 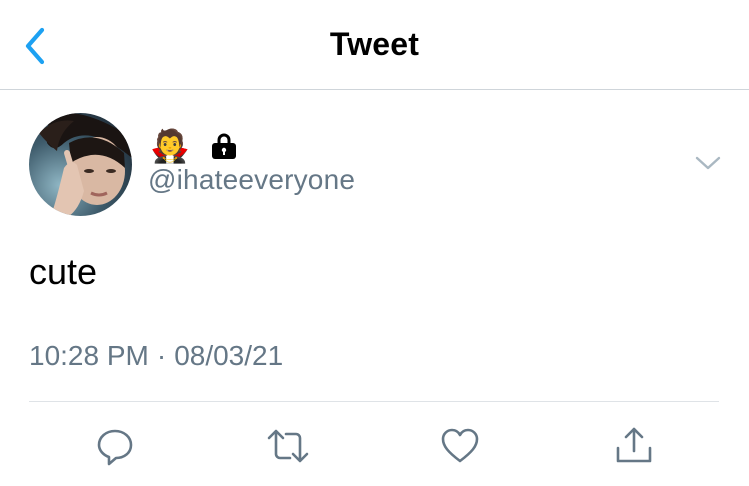 I want to click on tweet-text: cute, so click(x=63, y=271).